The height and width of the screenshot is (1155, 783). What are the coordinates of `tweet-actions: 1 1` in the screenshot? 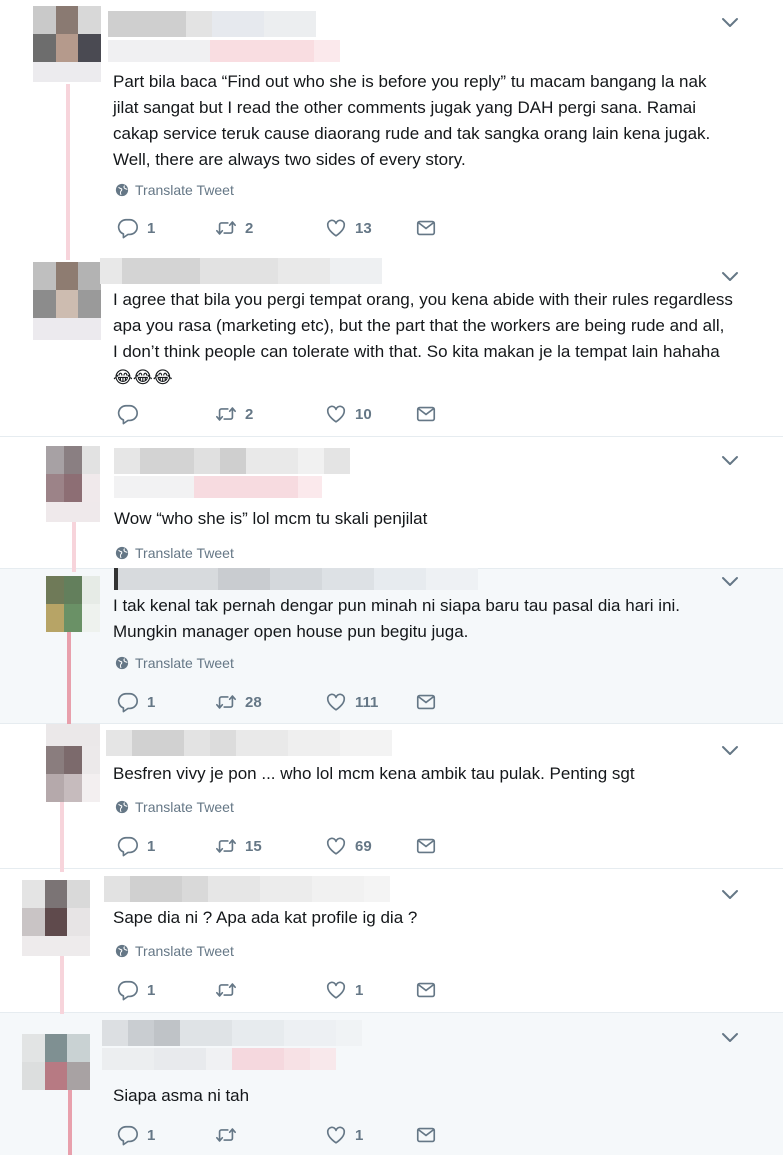 It's located at (281, 990).